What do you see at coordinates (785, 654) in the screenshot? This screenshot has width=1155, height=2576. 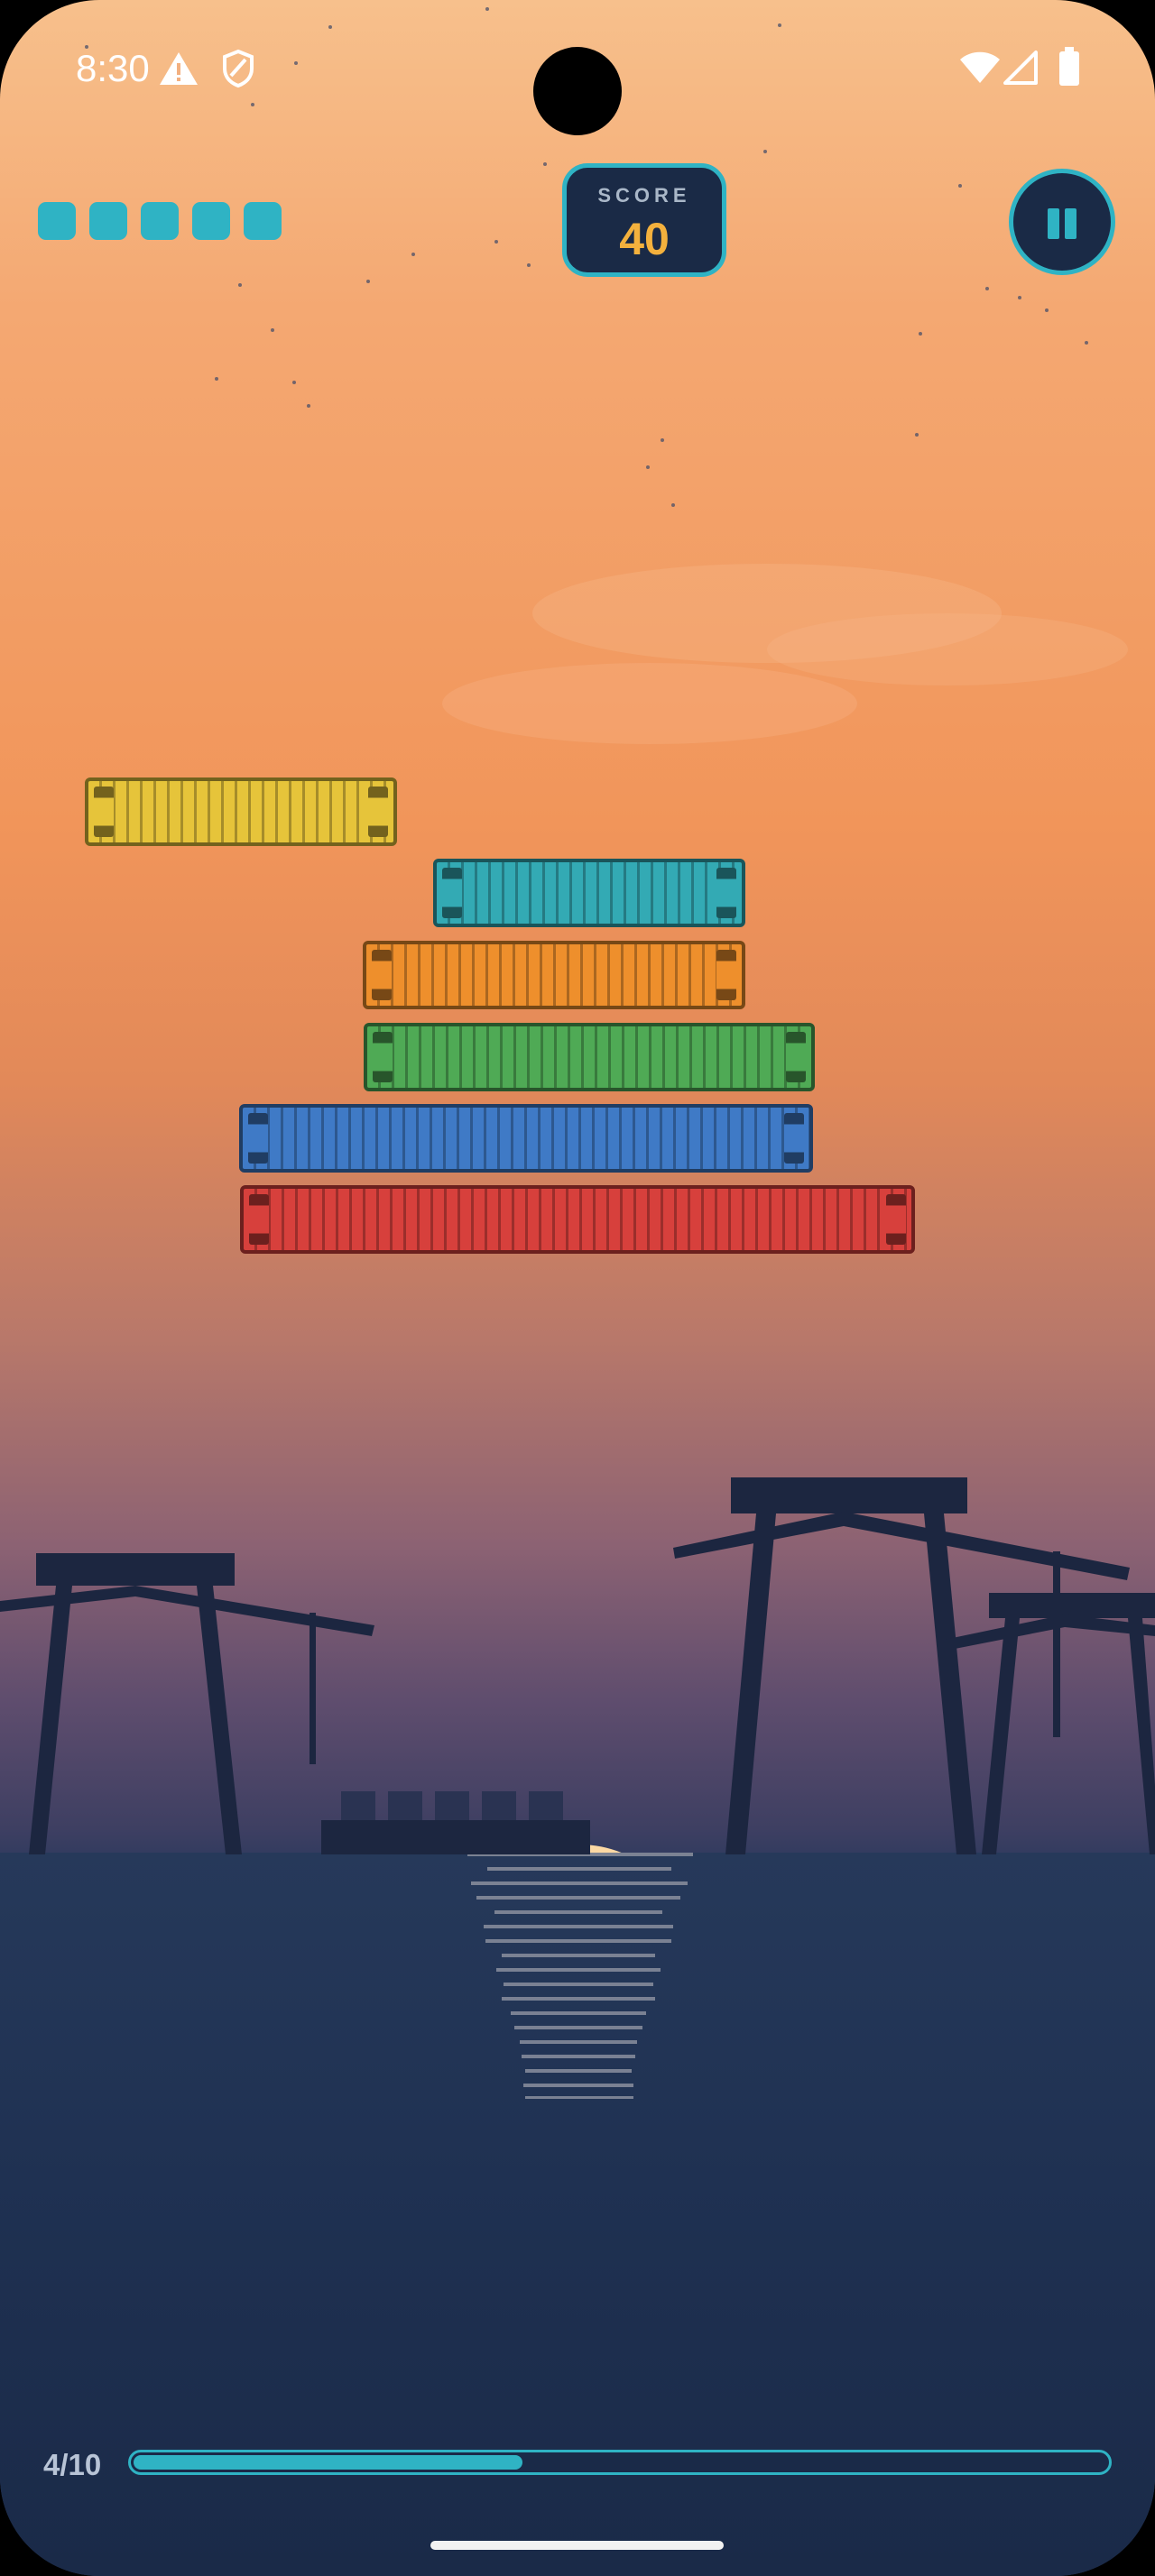 I see `clouds` at bounding box center [785, 654].